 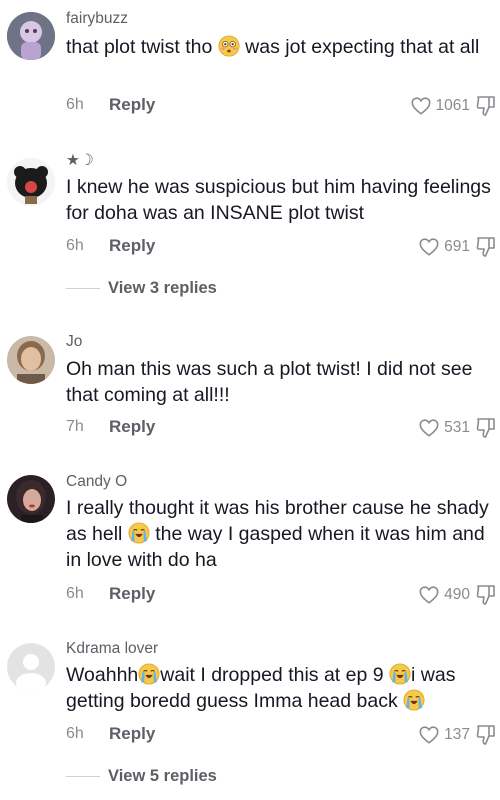 What do you see at coordinates (452, 105) in the screenshot?
I see `like-count: 1061` at bounding box center [452, 105].